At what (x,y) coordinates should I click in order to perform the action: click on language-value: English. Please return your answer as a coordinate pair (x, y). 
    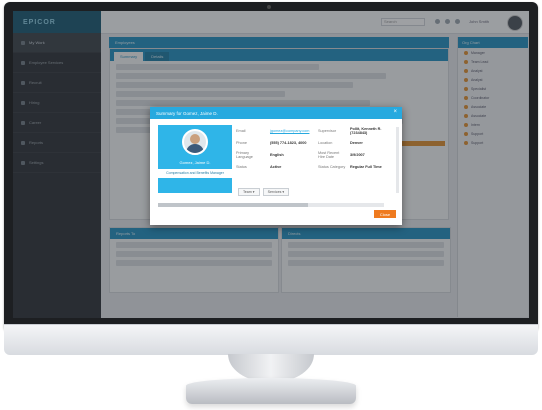
    Looking at the image, I should click on (277, 155).